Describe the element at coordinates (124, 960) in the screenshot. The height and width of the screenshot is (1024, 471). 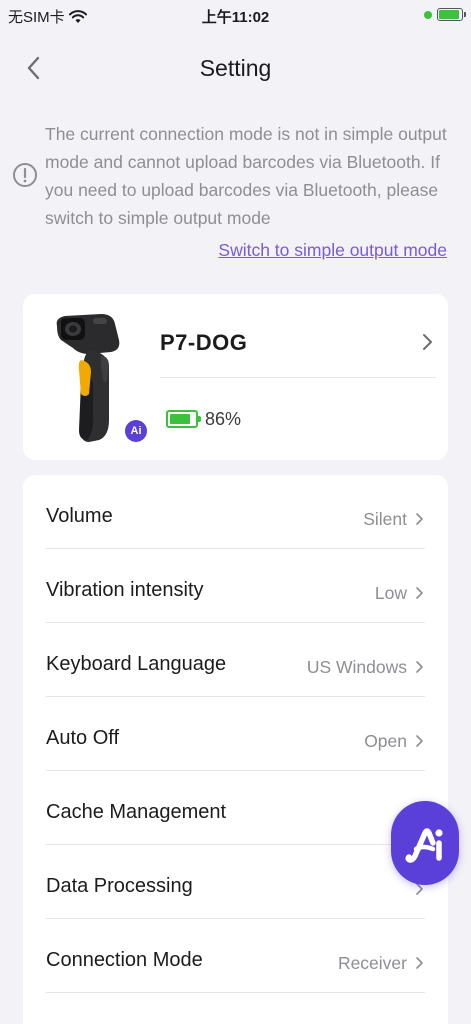
I see `settings-row-label: Connection Mode` at that location.